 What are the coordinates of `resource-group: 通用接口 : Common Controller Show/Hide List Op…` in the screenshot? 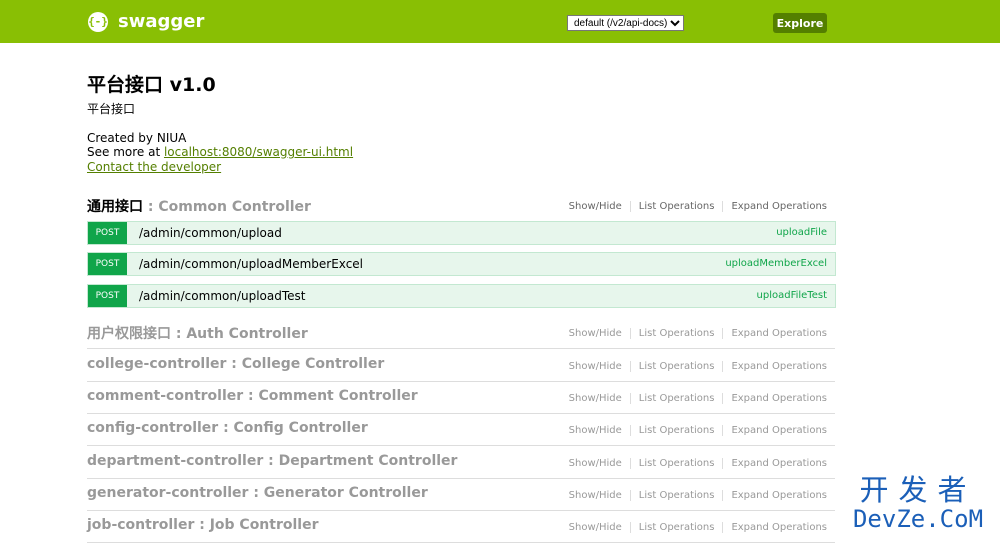 It's located at (461, 205).